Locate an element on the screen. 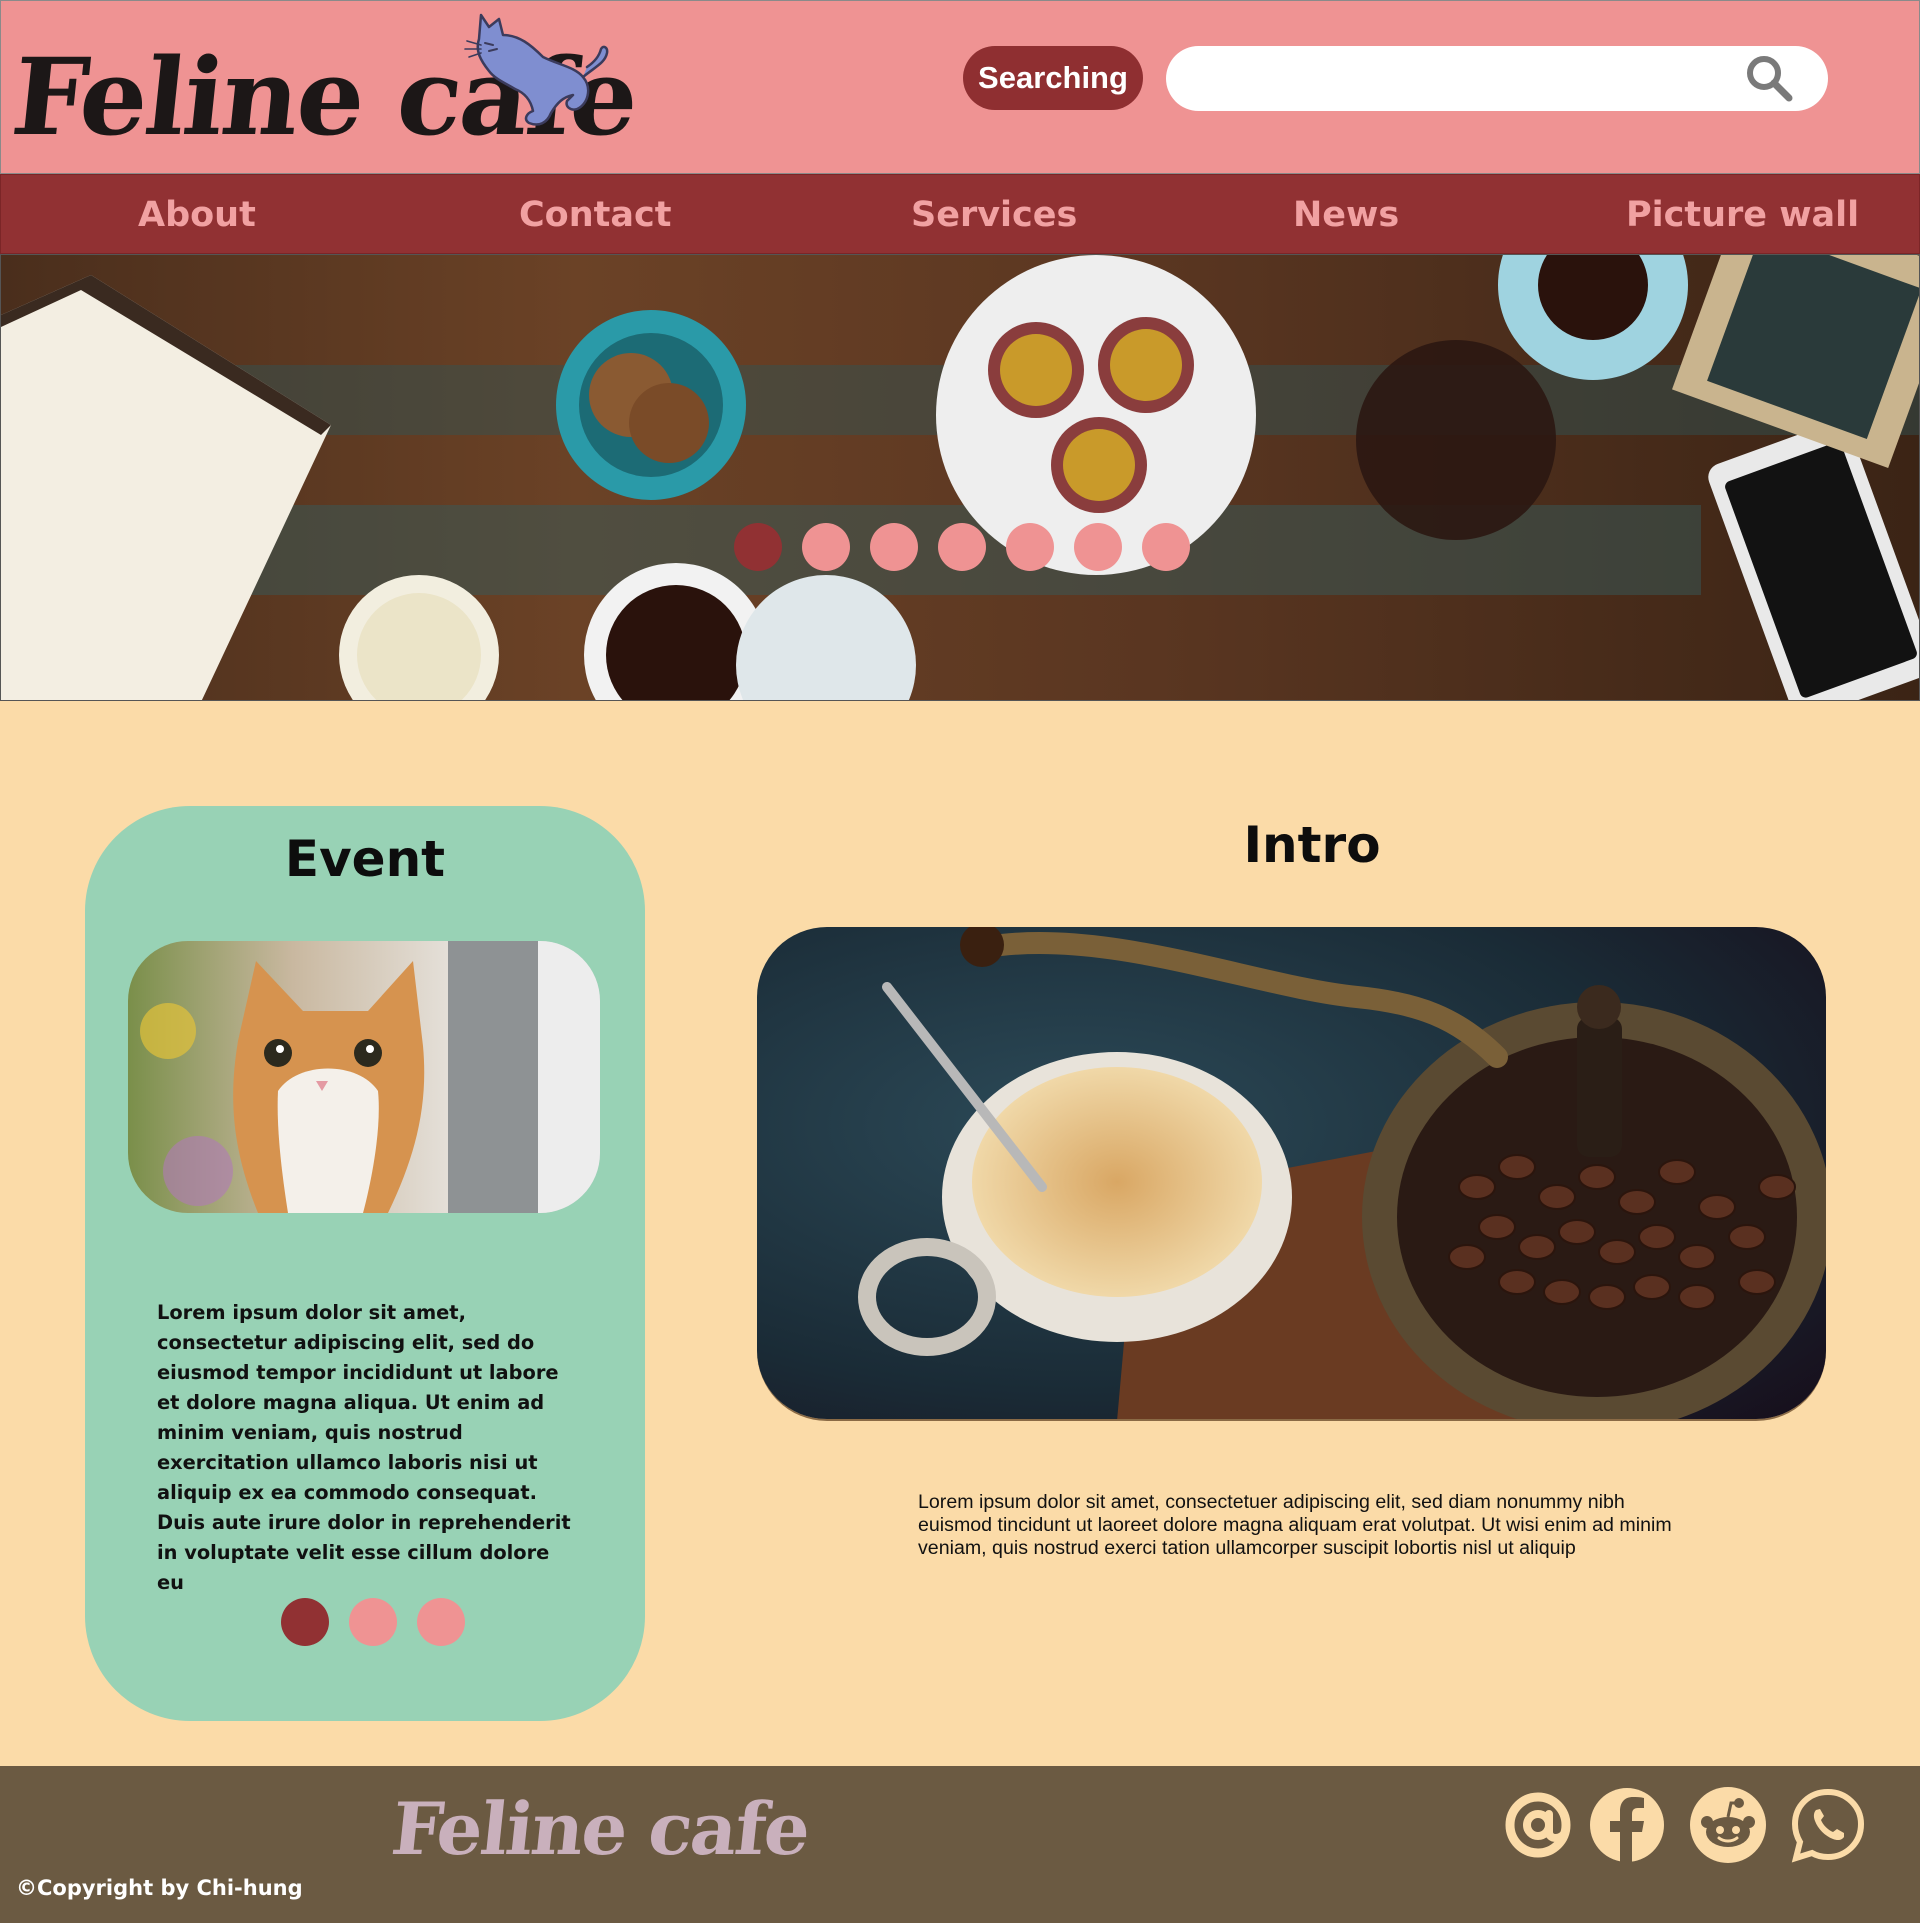  hero-carousel-dots is located at coordinates (962, 547).